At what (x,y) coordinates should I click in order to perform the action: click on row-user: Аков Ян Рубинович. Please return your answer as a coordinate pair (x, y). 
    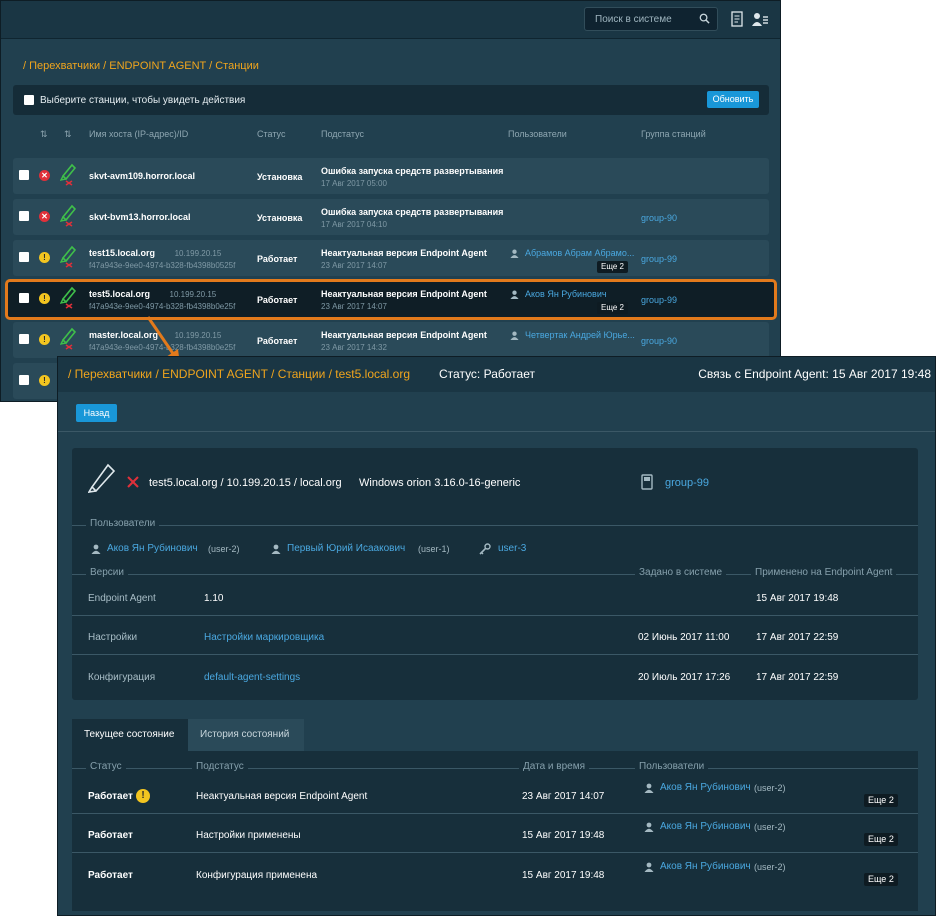
    Looking at the image, I should click on (566, 294).